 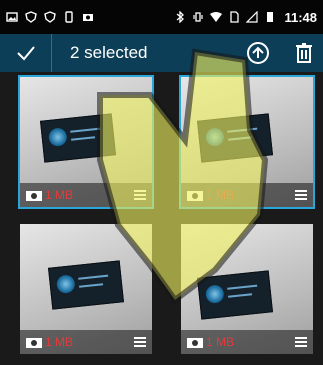 I want to click on bluetooth-icon, so click(x=181, y=17).